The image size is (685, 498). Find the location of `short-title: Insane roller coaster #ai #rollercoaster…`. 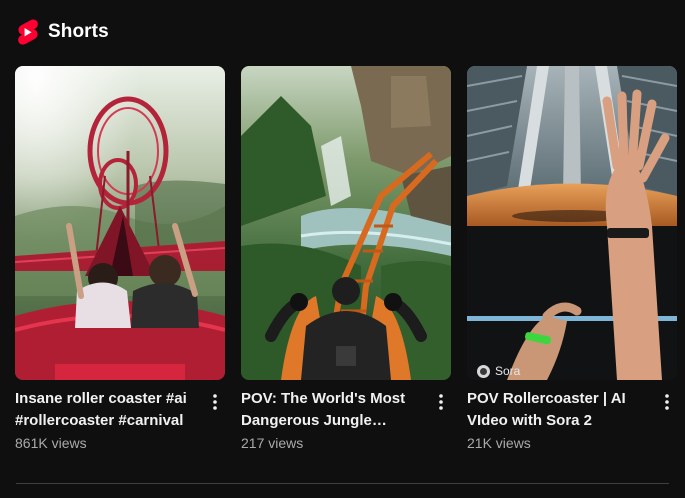

short-title: Insane roller coaster #ai #rollercoaster… is located at coordinates (105, 410).